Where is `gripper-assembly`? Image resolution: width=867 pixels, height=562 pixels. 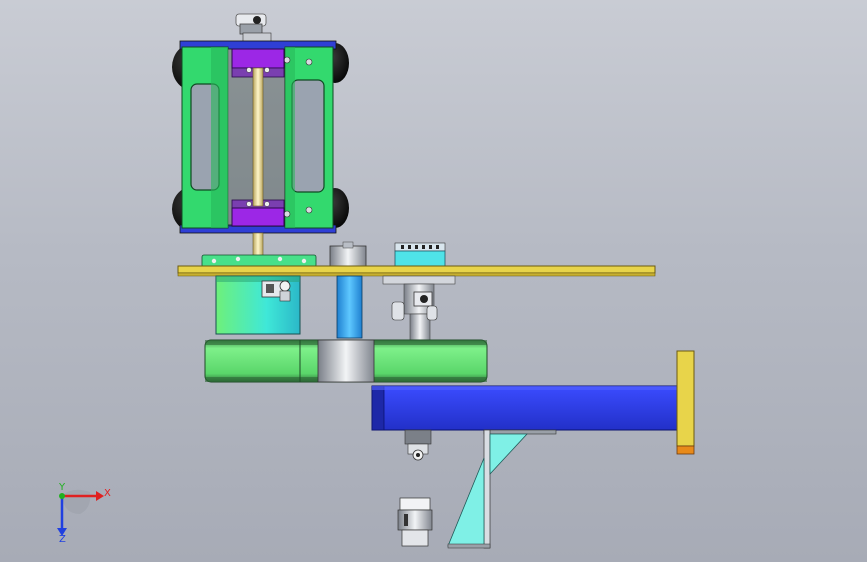
gripper-assembly is located at coordinates (260, 137).